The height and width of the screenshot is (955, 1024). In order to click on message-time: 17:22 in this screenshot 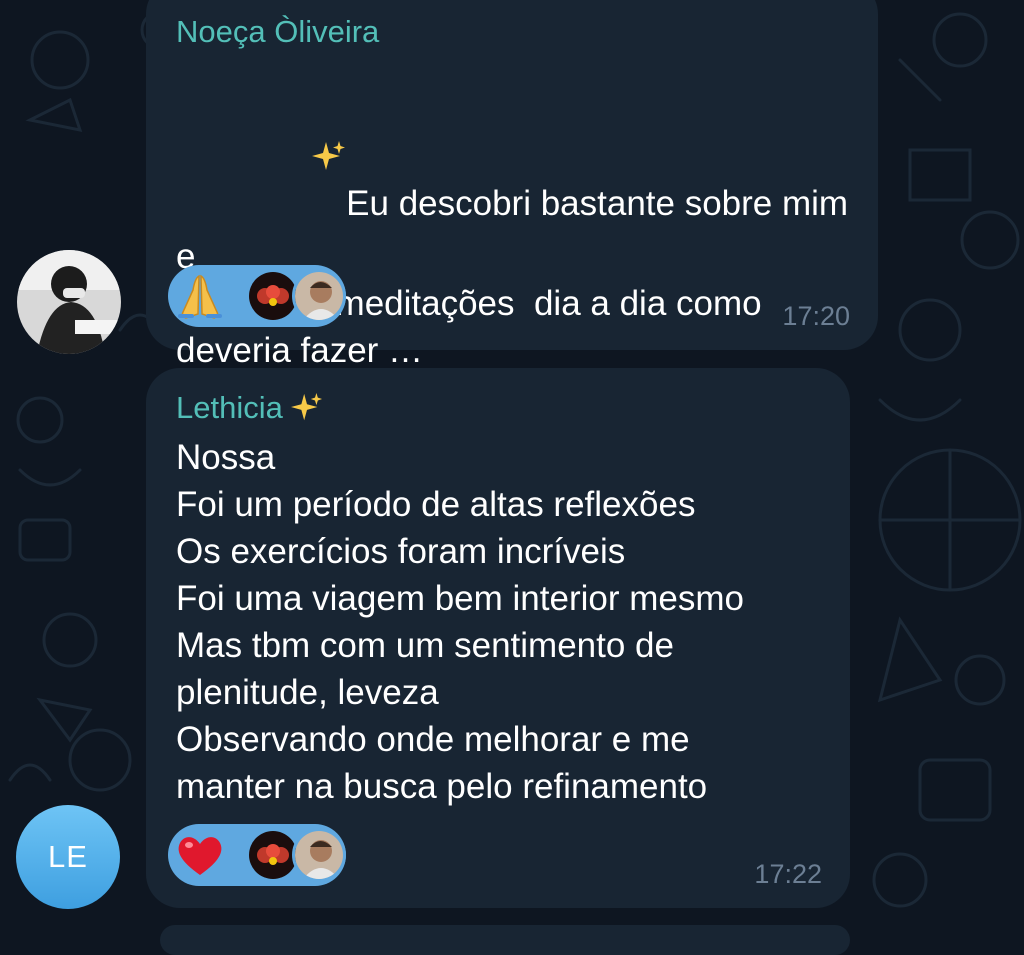, I will do `click(788, 874)`.